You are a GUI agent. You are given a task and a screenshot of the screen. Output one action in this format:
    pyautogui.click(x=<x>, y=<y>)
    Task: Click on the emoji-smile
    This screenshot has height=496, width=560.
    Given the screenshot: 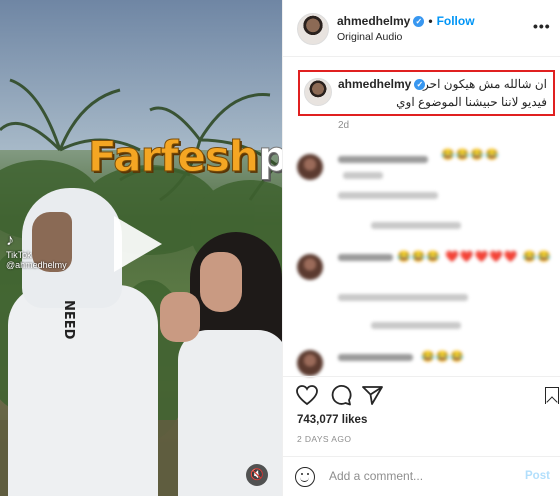 What is the action you would take?
    pyautogui.click(x=304, y=479)
    